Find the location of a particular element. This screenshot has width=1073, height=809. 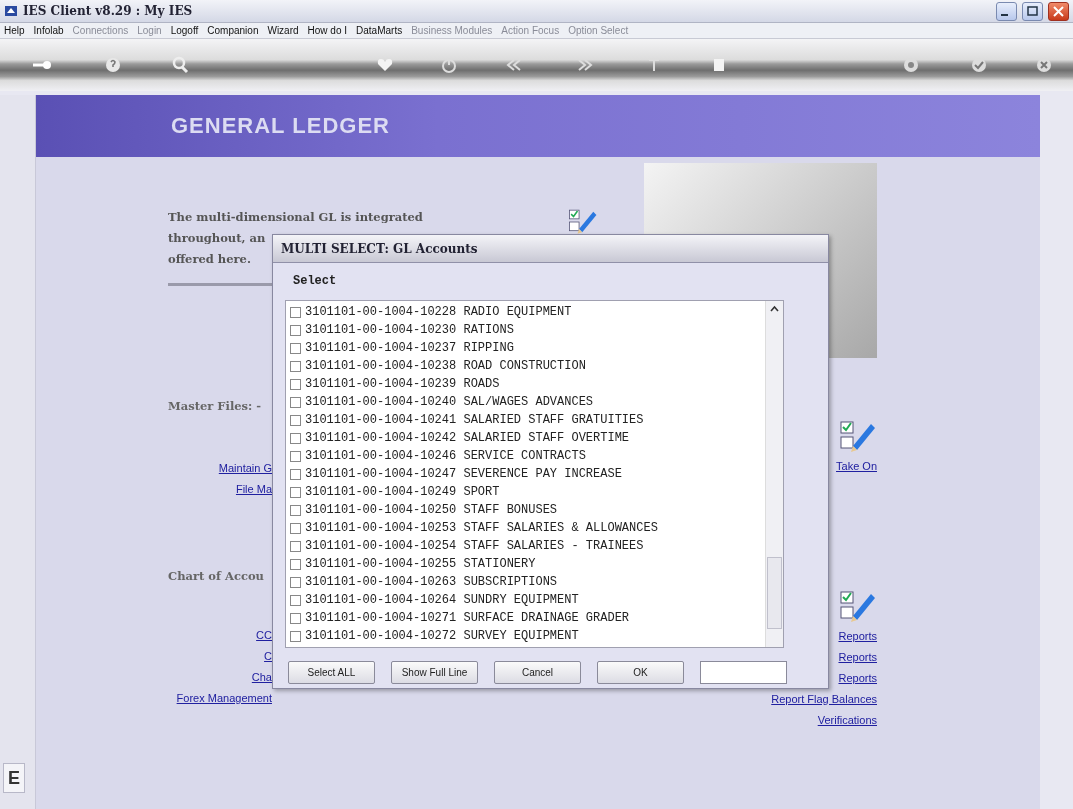

account-entry: 3101101-00-1004-10228 RADIO EQUIPMENT is located at coordinates (438, 312).